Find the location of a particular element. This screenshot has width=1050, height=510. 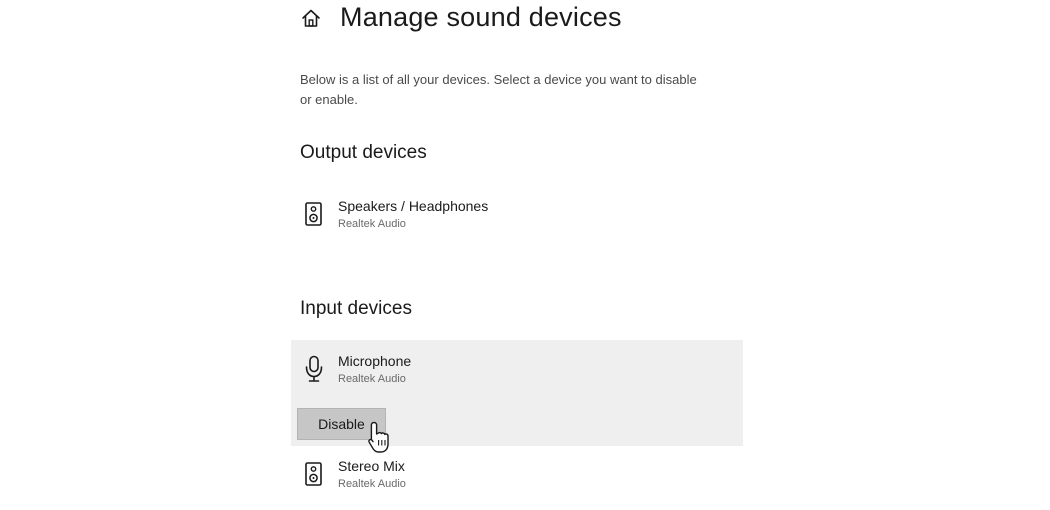

device-text: Speakers / Headphones Realtek Audio is located at coordinates (413, 214).